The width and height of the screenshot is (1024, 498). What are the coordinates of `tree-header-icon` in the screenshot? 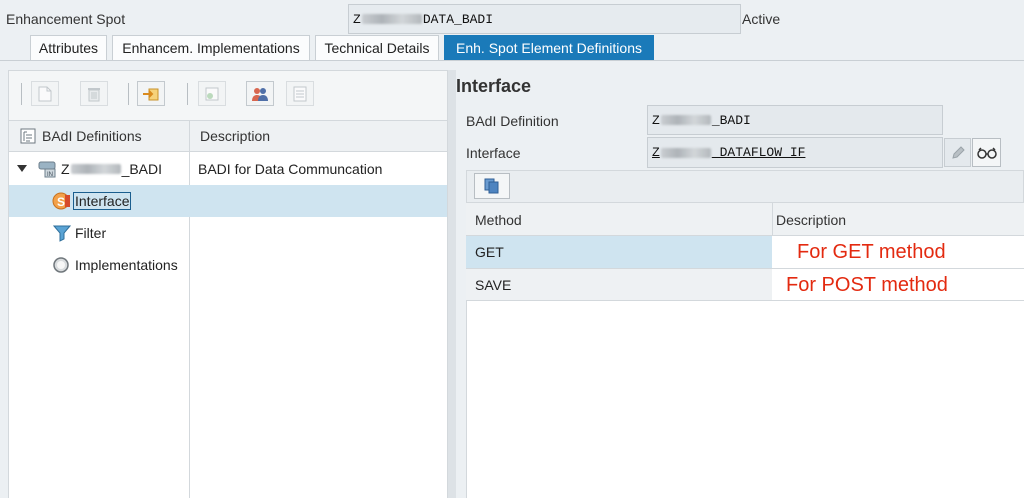 It's located at (28, 137).